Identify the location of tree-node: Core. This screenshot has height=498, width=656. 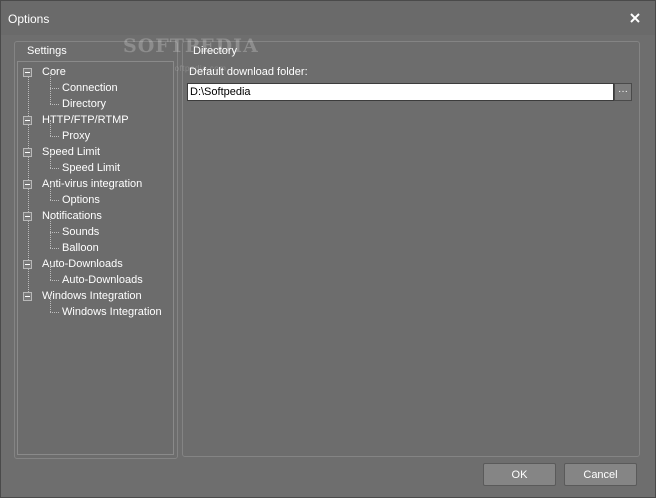
(44, 72).